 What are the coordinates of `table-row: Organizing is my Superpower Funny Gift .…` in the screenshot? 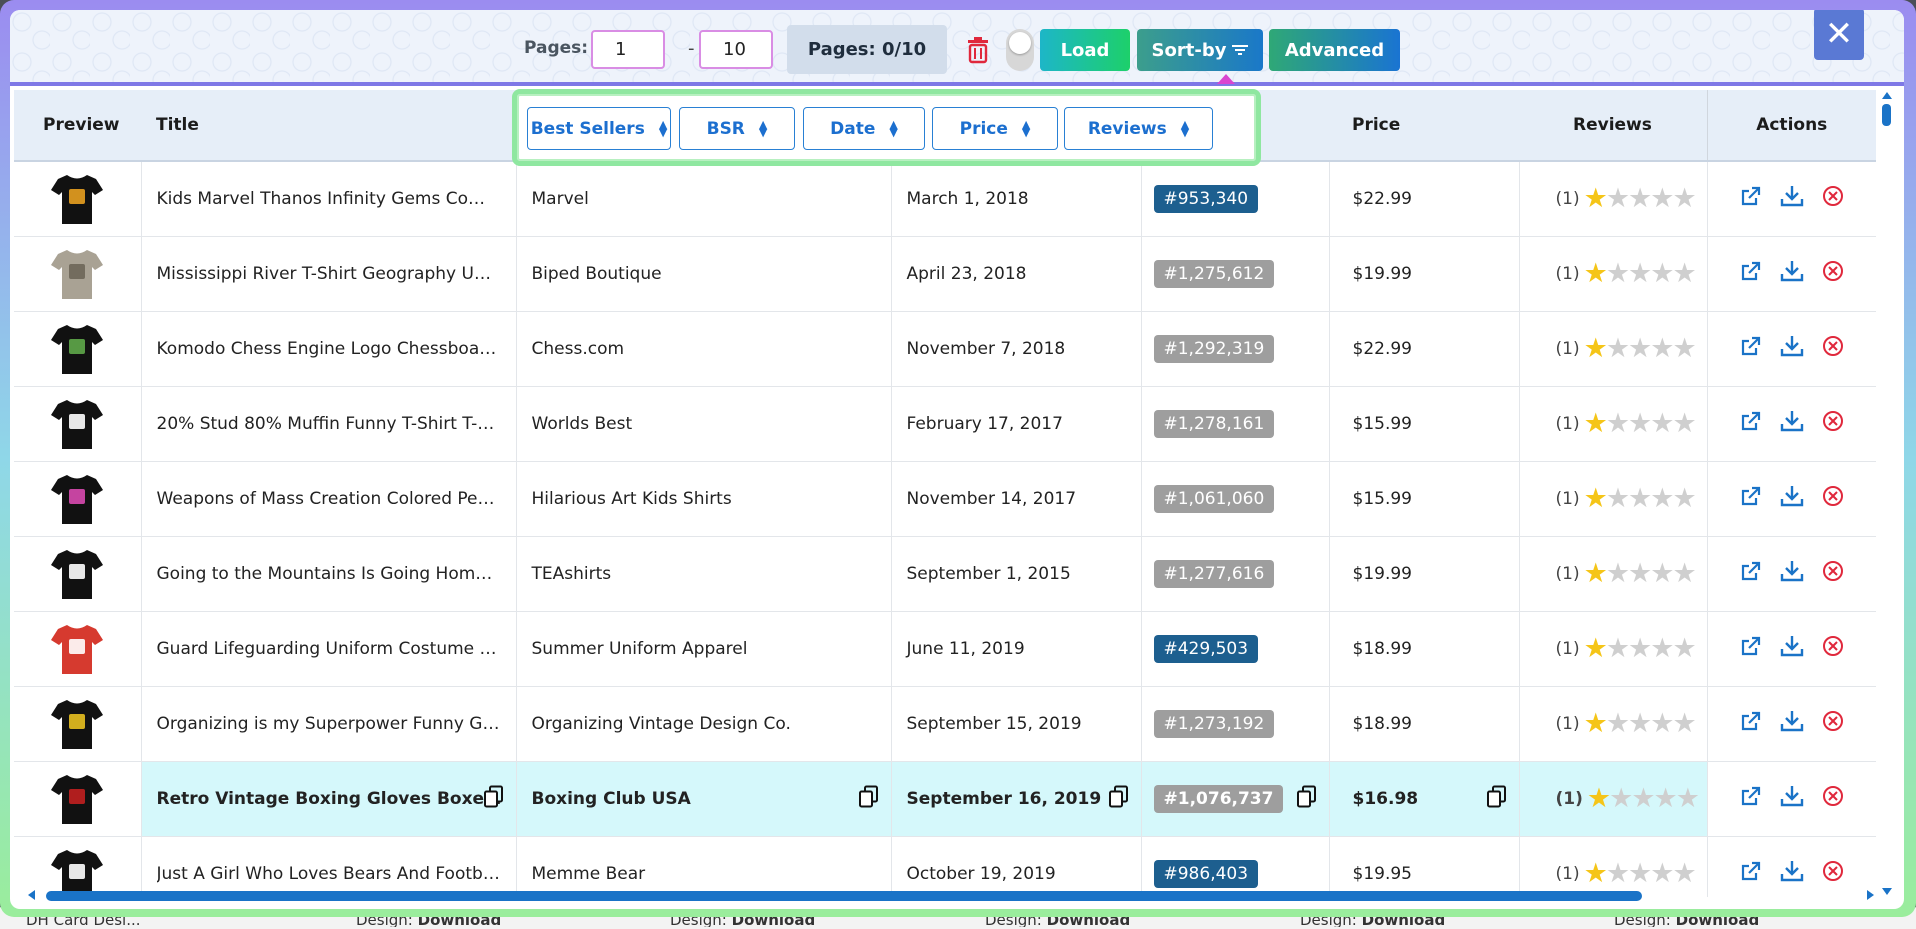 It's located at (945, 724).